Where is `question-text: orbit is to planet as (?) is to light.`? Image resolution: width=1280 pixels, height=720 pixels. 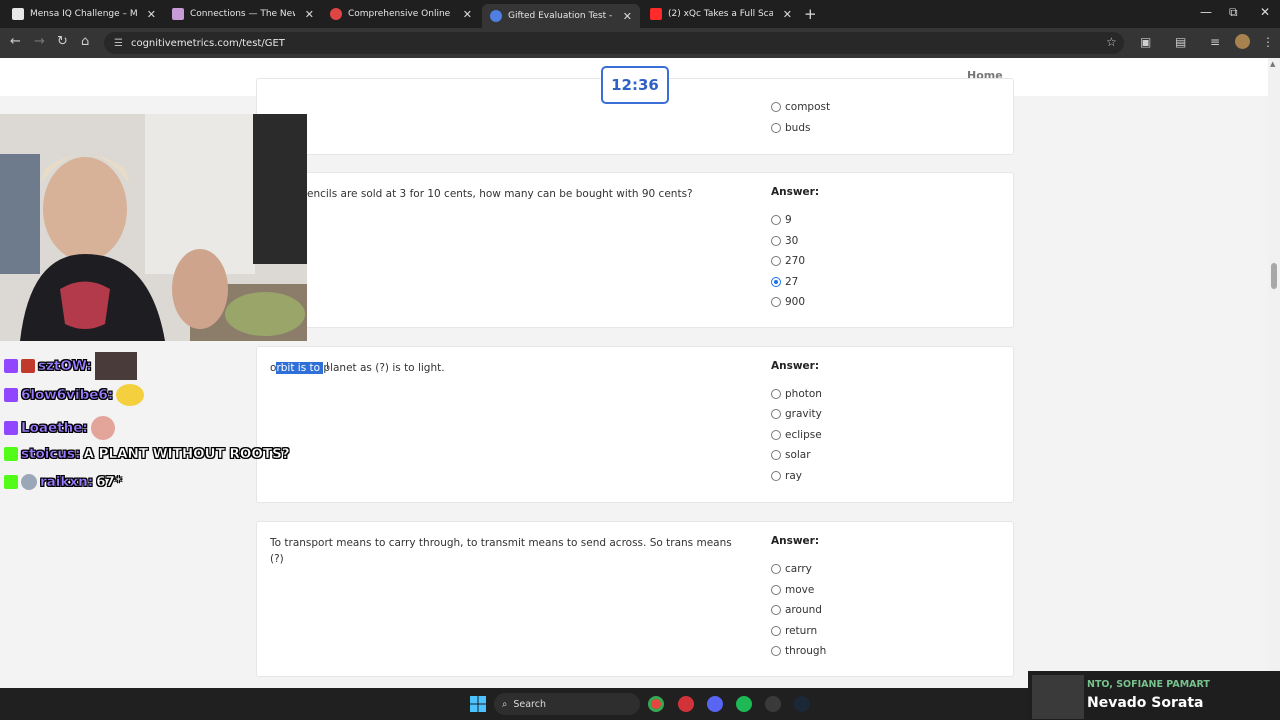 question-text: orbit is to planet as (?) is to light. is located at coordinates (505, 368).